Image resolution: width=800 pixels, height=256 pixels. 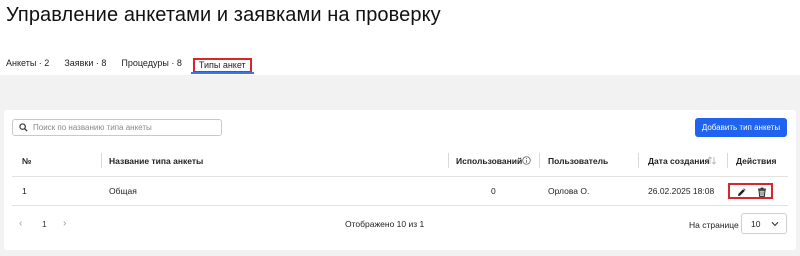 I want to click on chevron-down-icon, so click(x=775, y=224).